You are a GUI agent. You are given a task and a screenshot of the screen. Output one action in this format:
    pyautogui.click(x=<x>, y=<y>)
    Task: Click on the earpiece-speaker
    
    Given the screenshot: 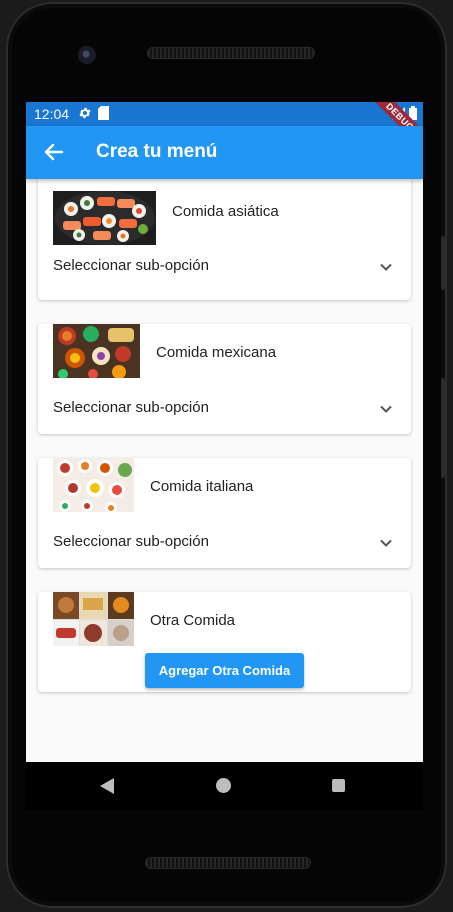 What is the action you would take?
    pyautogui.click(x=231, y=53)
    